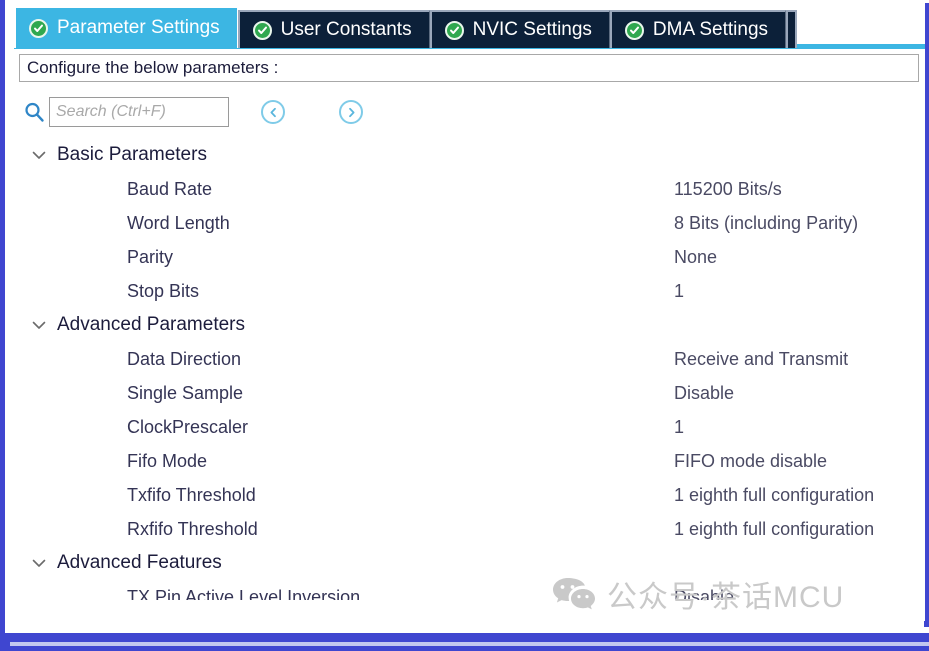 The height and width of the screenshot is (651, 929). Describe the element at coordinates (468, 590) in the screenshot. I see `table-row: TX Pin Active Level Inversion Disable` at that location.